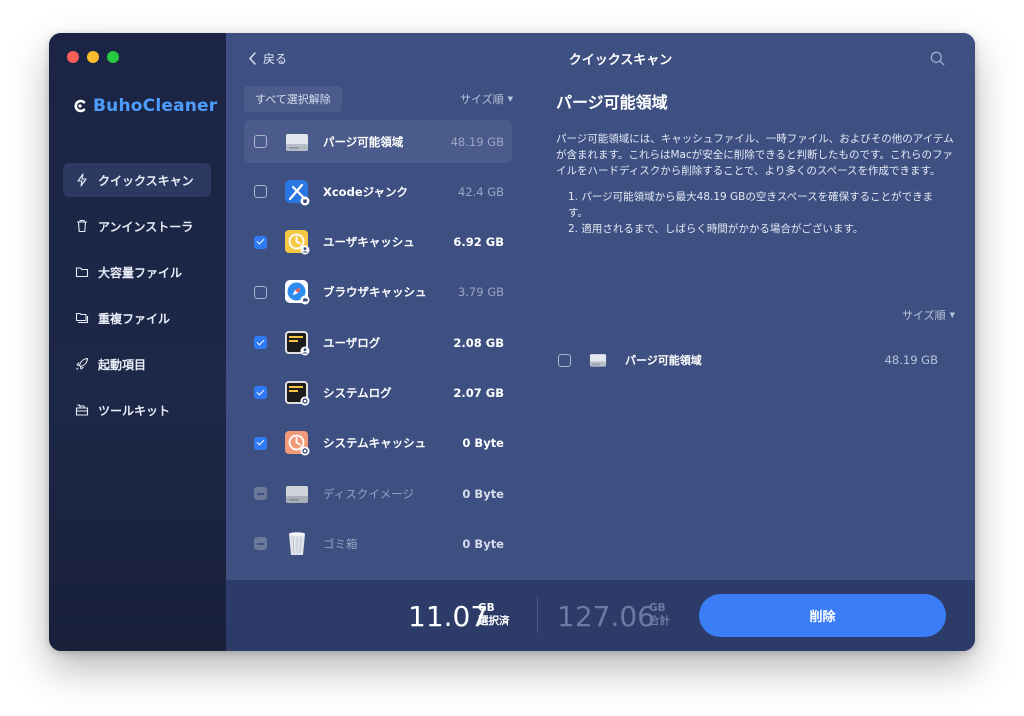 This screenshot has width=1024, height=716. I want to click on file-size: 48.19 GB, so click(911, 360).